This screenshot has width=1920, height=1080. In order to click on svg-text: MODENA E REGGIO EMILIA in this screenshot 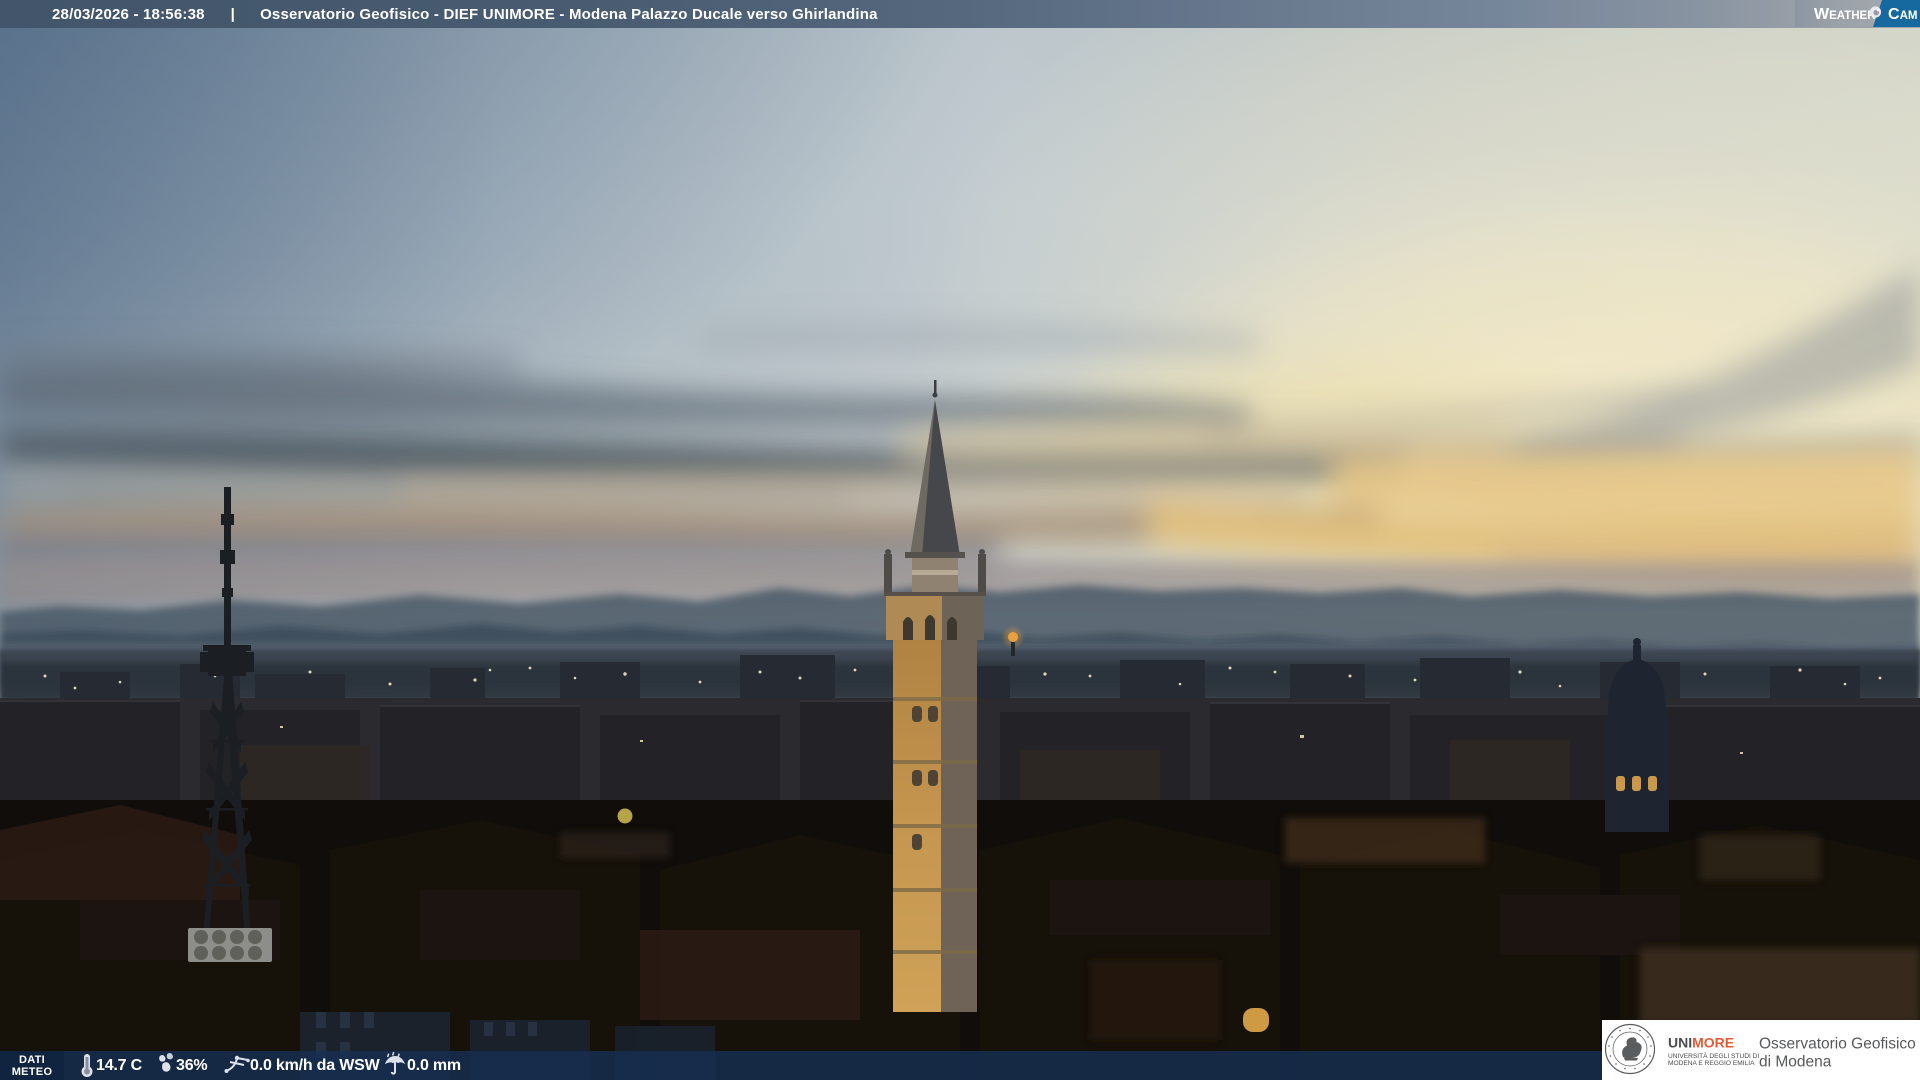, I will do `click(1711, 1063)`.